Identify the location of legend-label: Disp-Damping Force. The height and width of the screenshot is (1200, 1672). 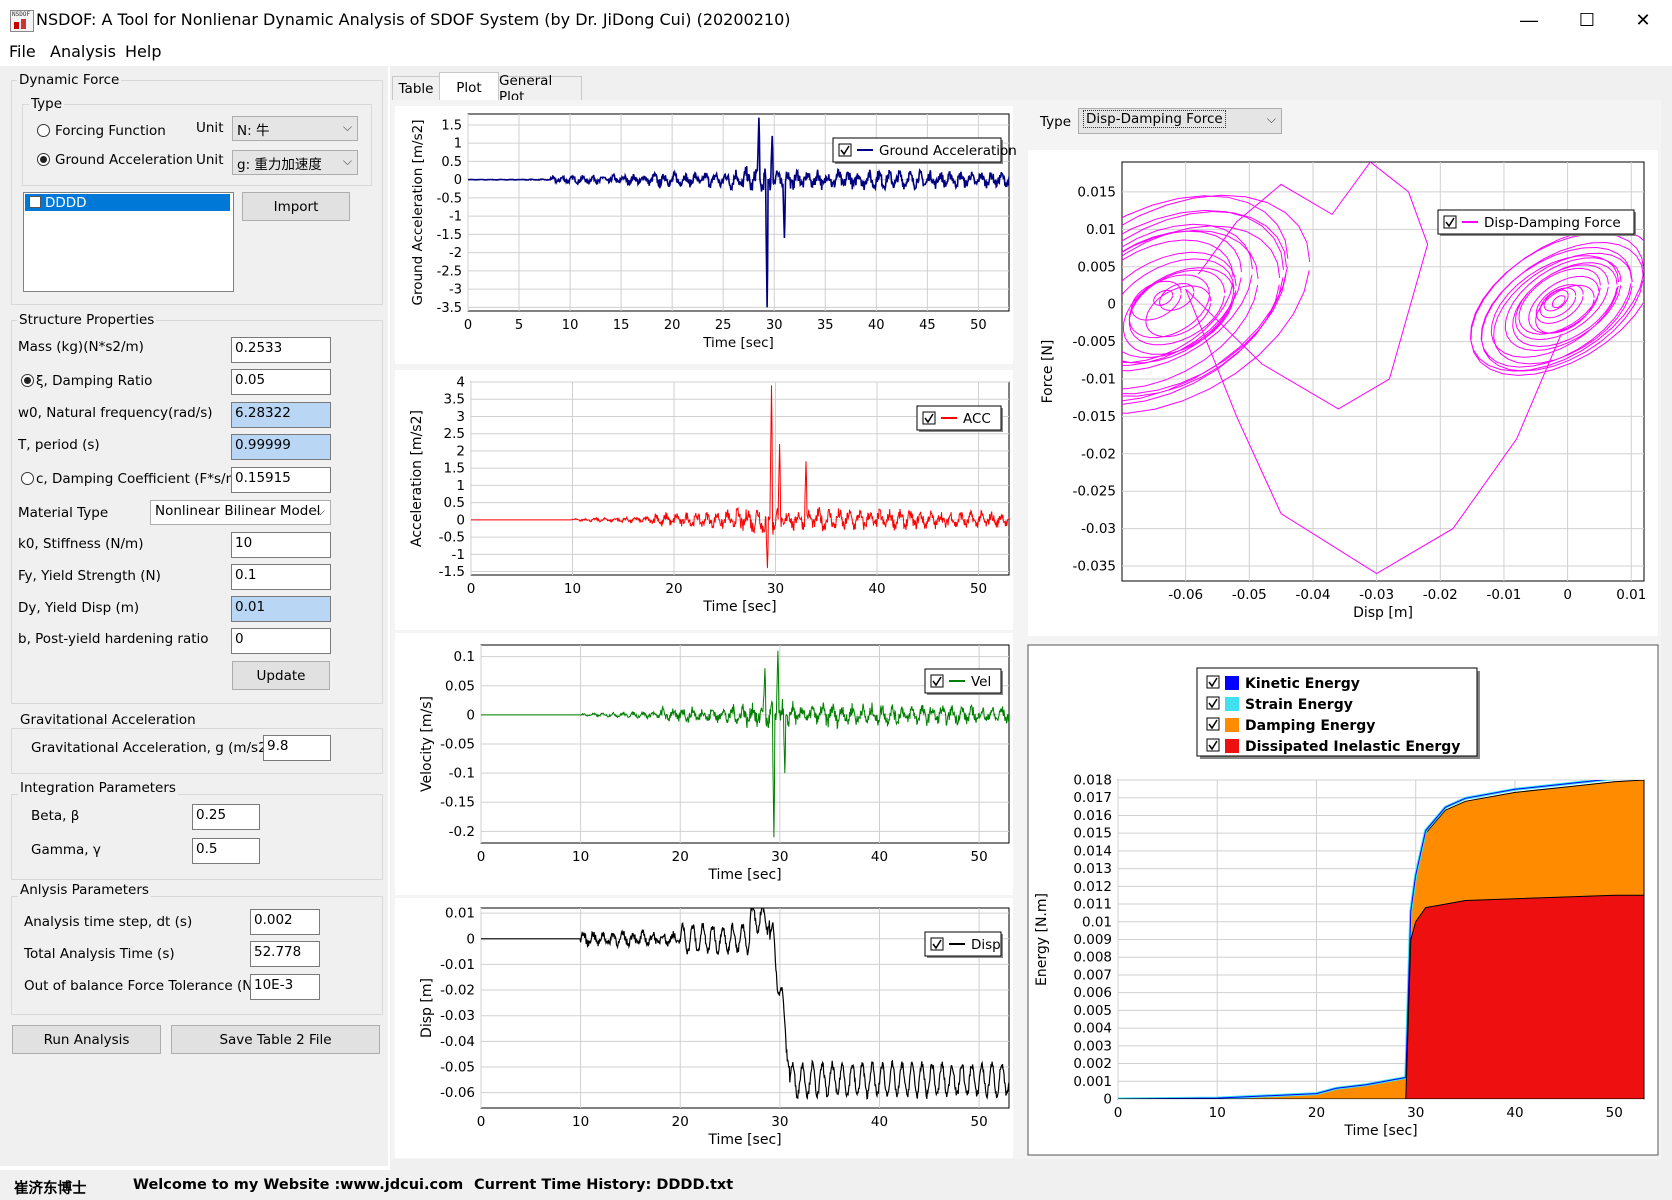
(1552, 223).